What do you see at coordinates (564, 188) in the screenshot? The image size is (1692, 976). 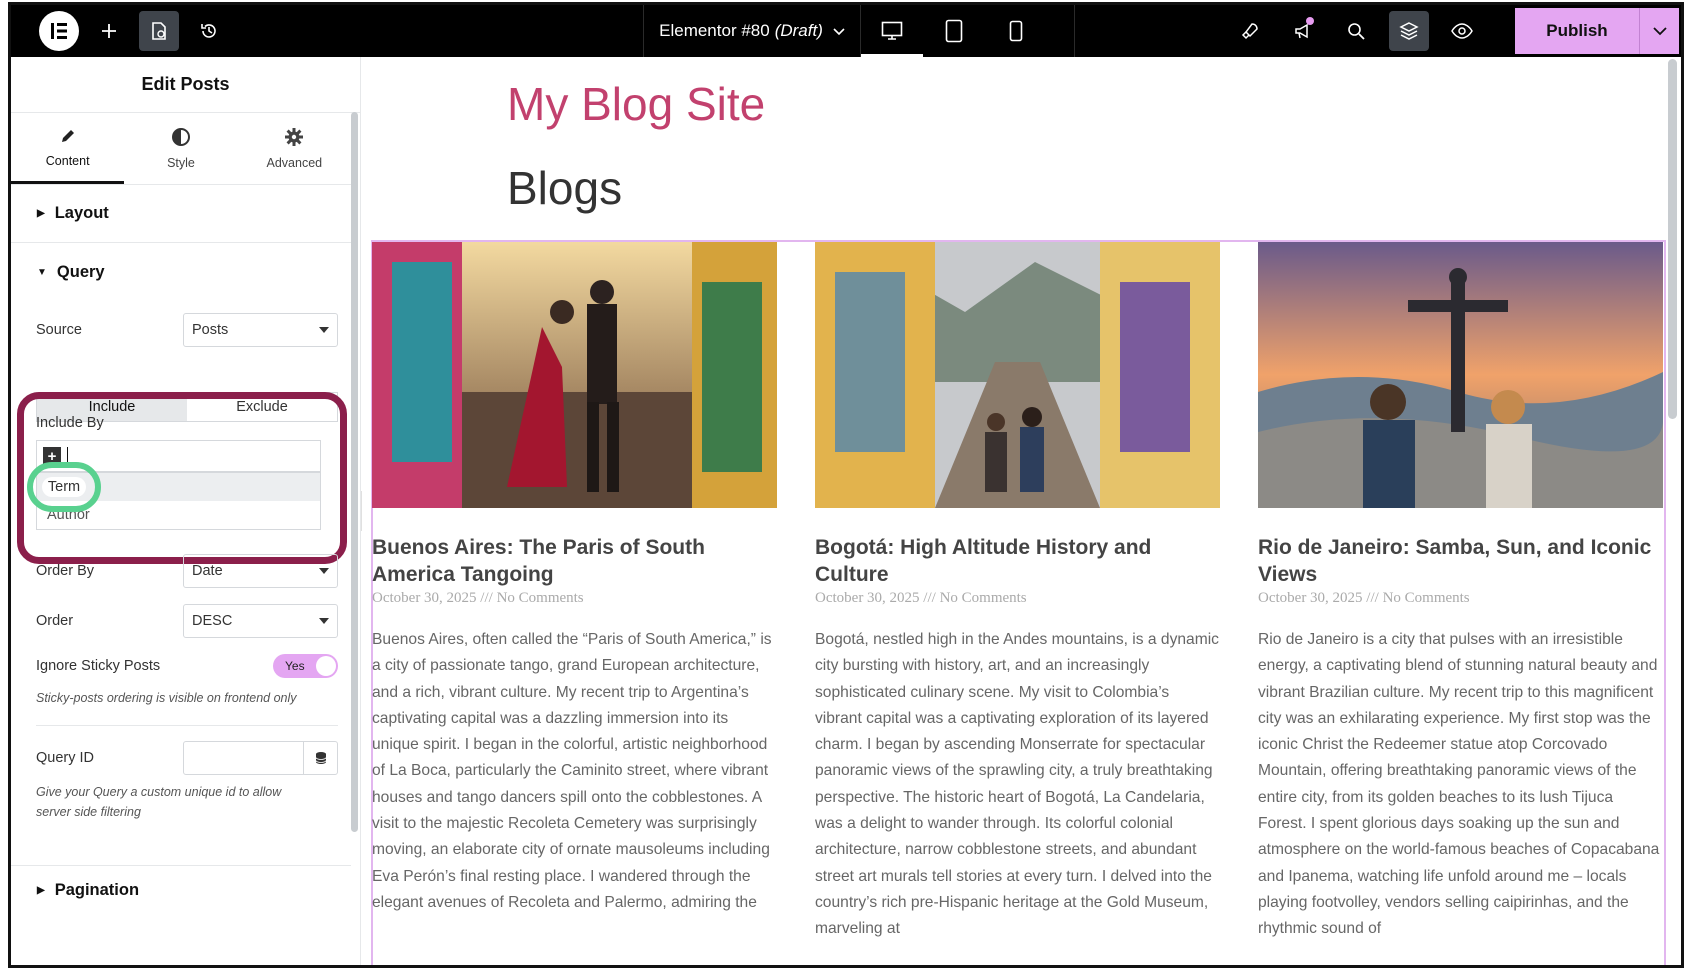 I see `page-title: Blogs` at bounding box center [564, 188].